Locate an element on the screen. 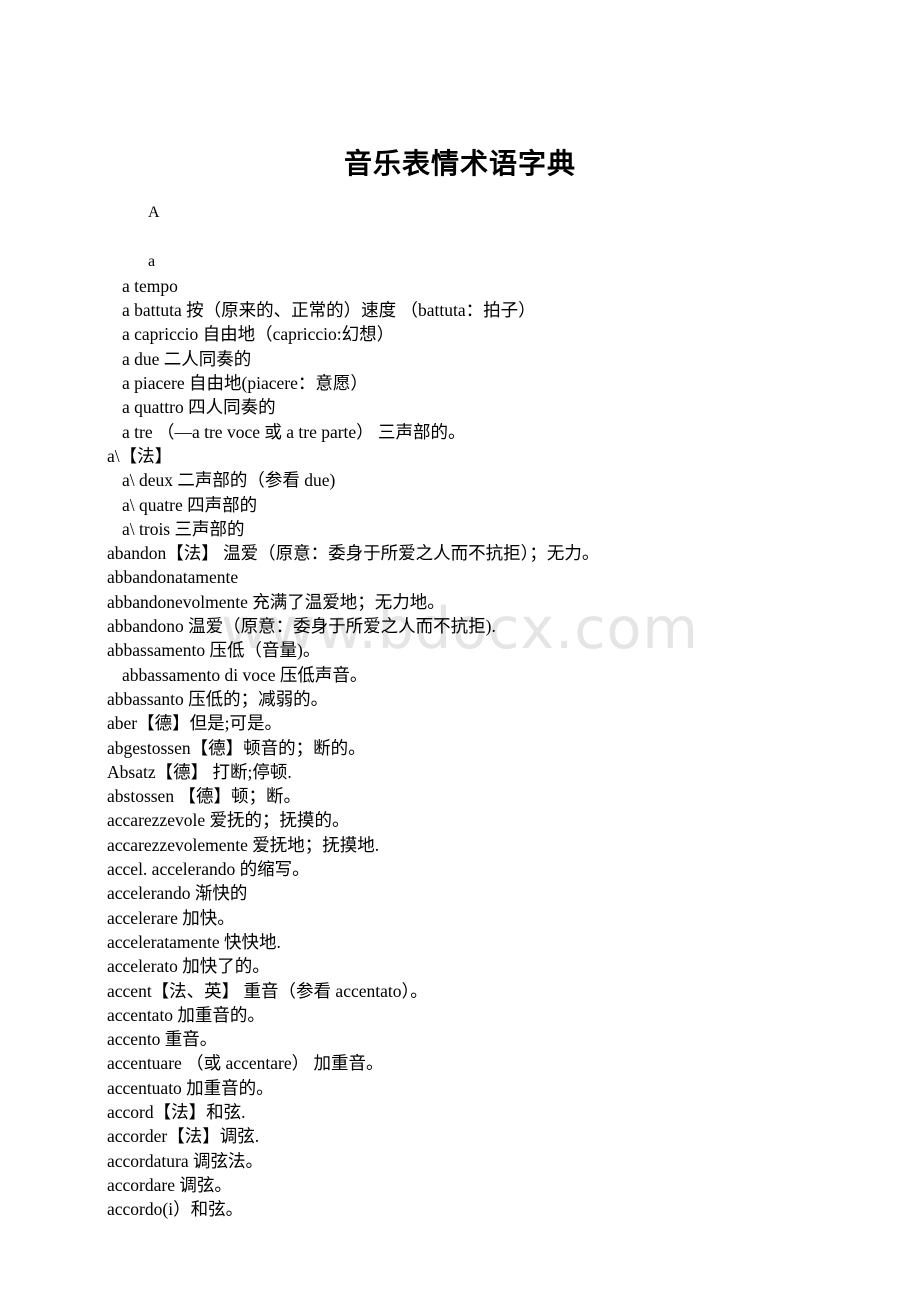  dictionary-entry: accentuare （或 accentare） 加重音。 is located at coordinates (245, 1063).